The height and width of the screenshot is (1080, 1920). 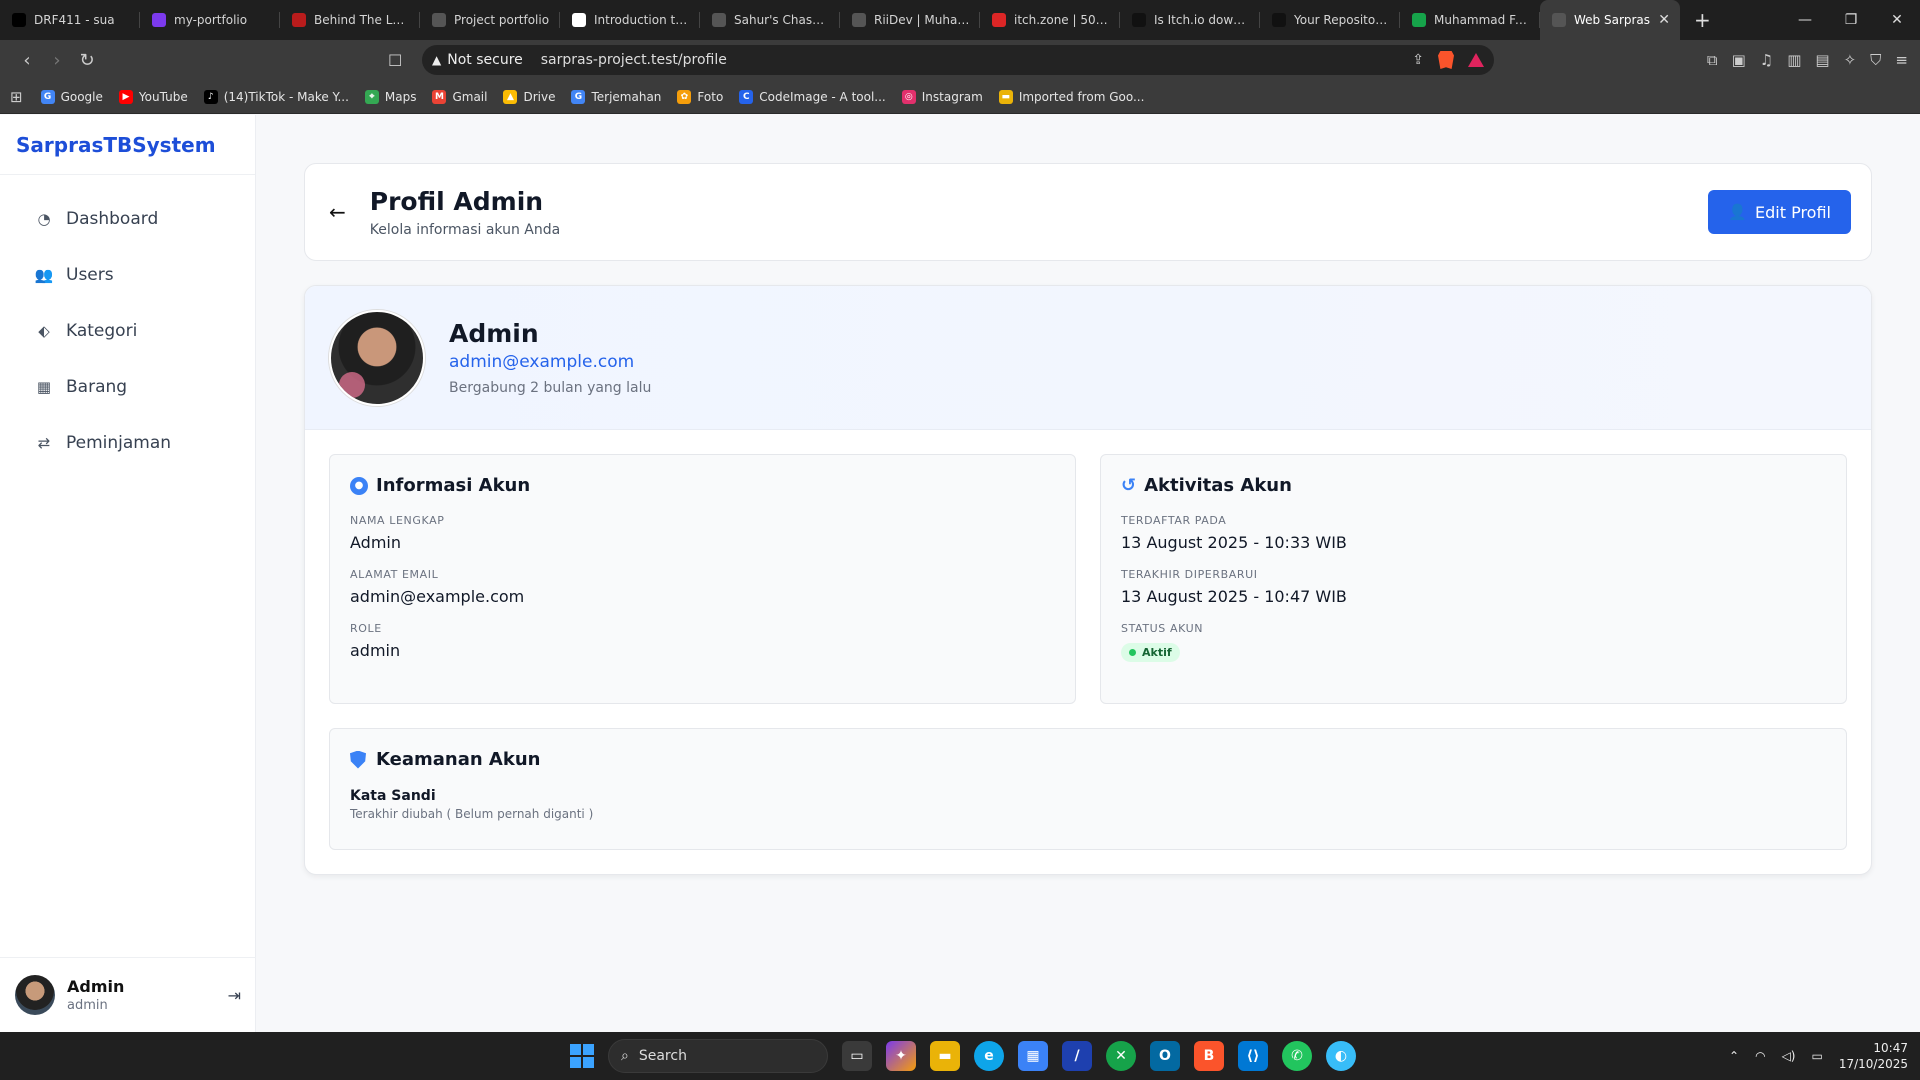 What do you see at coordinates (1816, 1056) in the screenshot?
I see `battery-icon: ▭` at bounding box center [1816, 1056].